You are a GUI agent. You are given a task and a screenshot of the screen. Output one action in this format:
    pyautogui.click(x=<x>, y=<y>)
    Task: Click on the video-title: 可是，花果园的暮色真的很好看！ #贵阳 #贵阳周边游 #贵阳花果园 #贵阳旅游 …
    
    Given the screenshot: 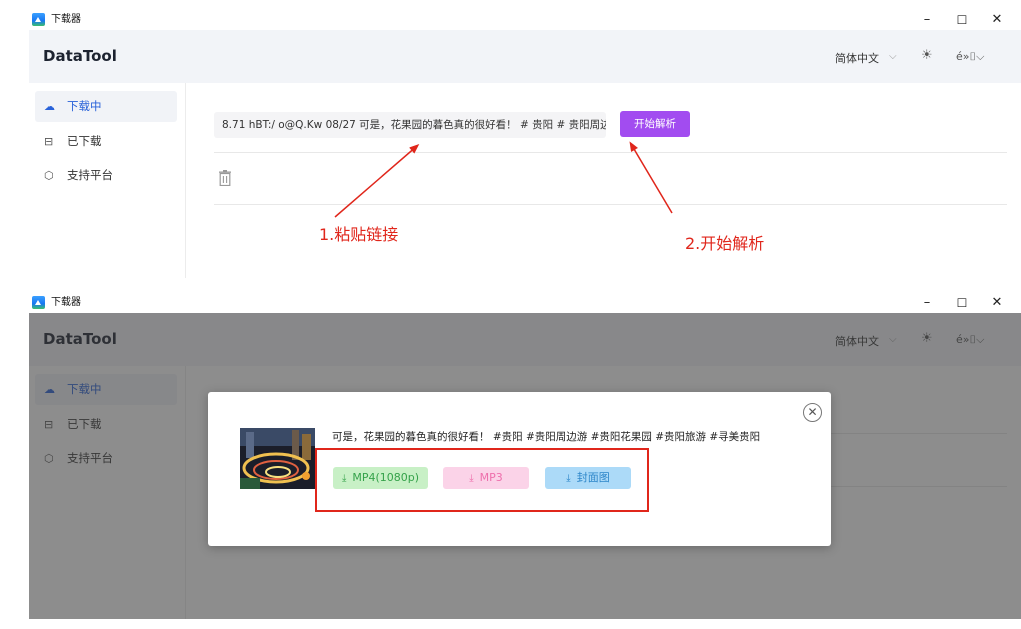 What is the action you would take?
    pyautogui.click(x=546, y=437)
    